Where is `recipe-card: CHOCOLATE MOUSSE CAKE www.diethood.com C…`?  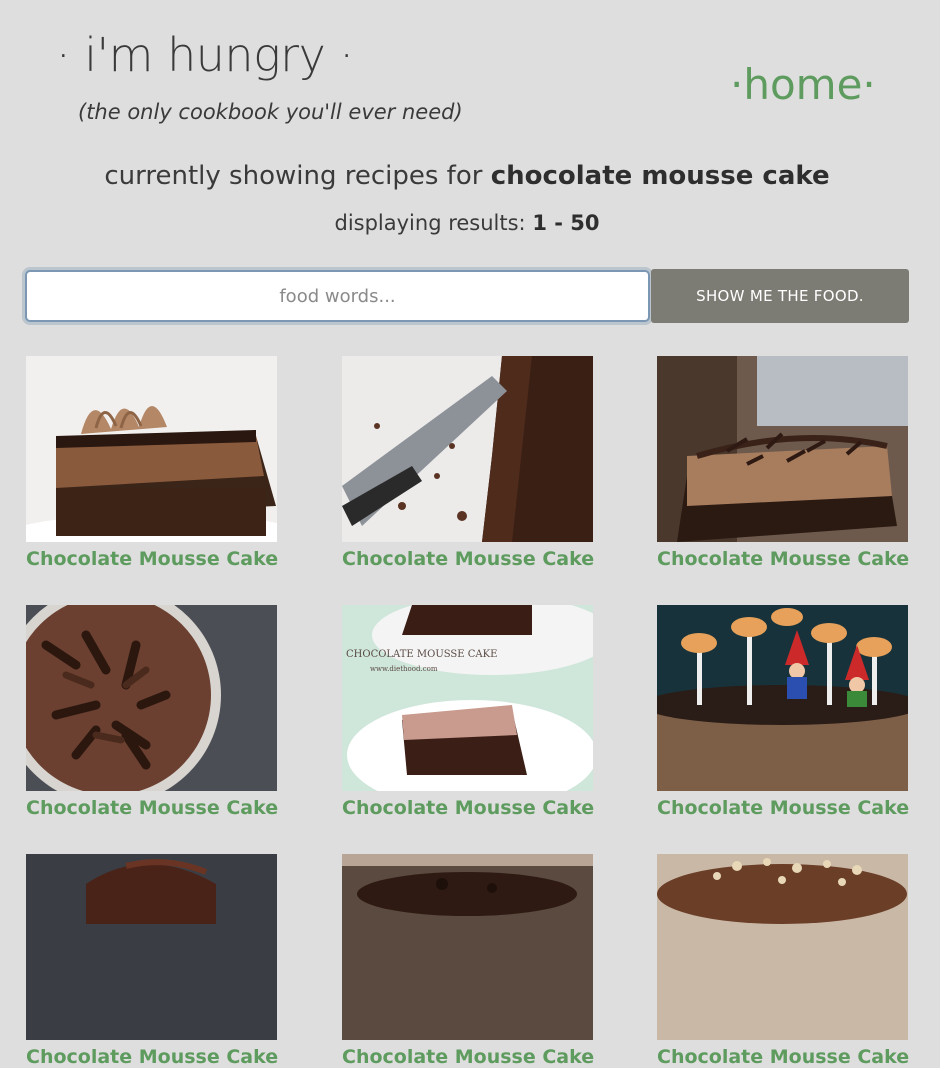 recipe-card: CHOCOLATE MOUSSE CAKE www.diethood.com C… is located at coordinates (468, 712).